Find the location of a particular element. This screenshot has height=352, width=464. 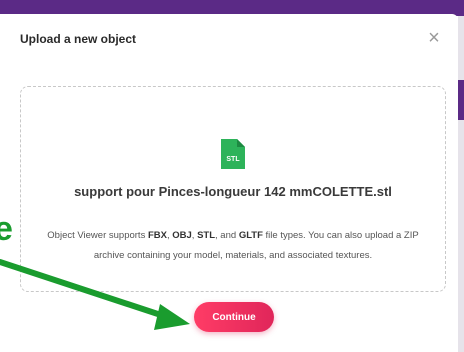

modal-title: Upload a new object is located at coordinates (78, 39).